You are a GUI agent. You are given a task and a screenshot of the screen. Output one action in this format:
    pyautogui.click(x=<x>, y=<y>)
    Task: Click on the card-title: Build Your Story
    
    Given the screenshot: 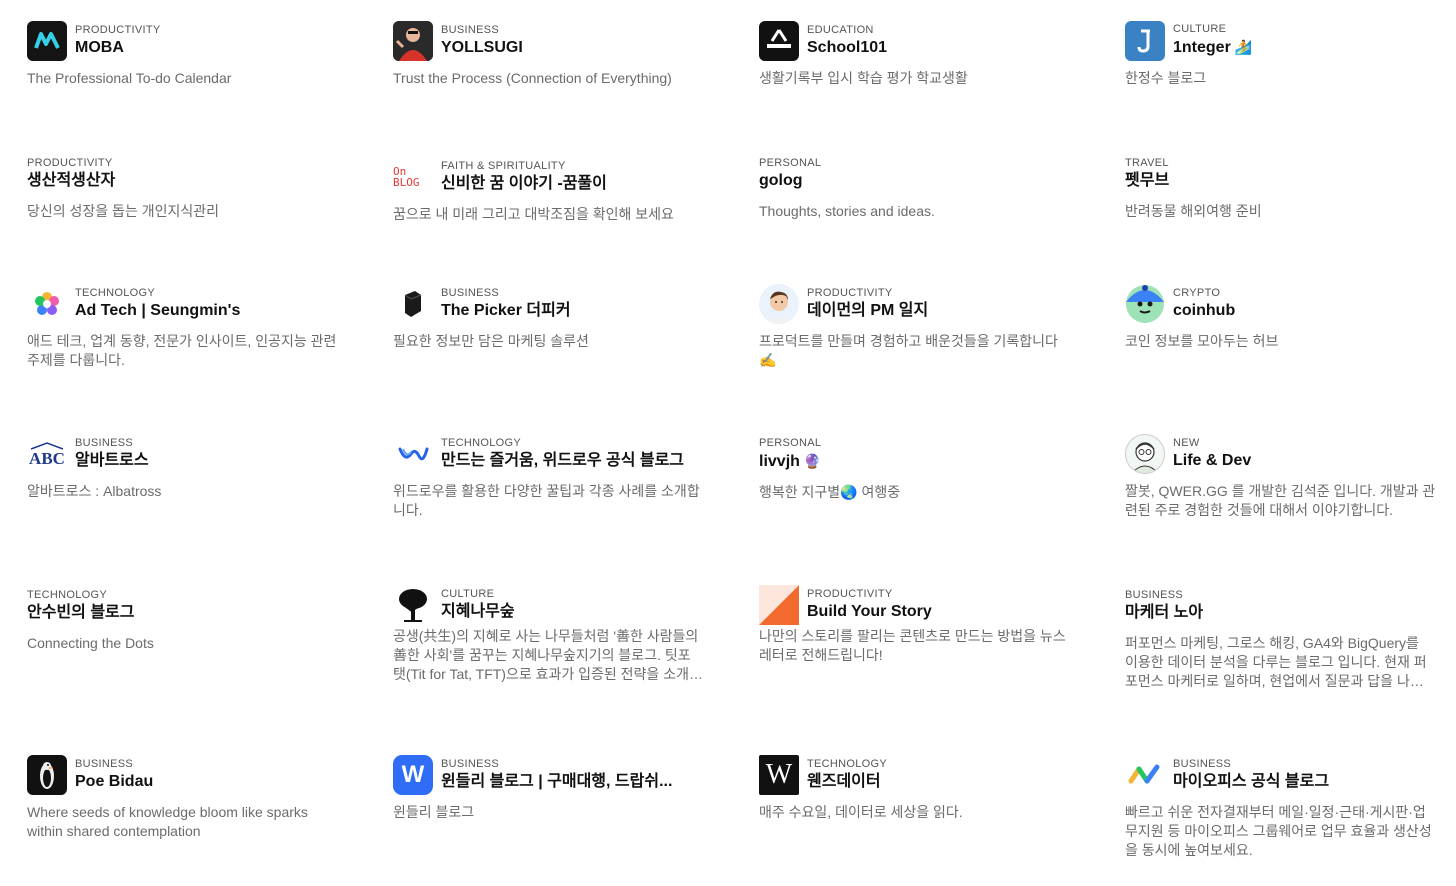 What is the action you would take?
    pyautogui.click(x=869, y=612)
    